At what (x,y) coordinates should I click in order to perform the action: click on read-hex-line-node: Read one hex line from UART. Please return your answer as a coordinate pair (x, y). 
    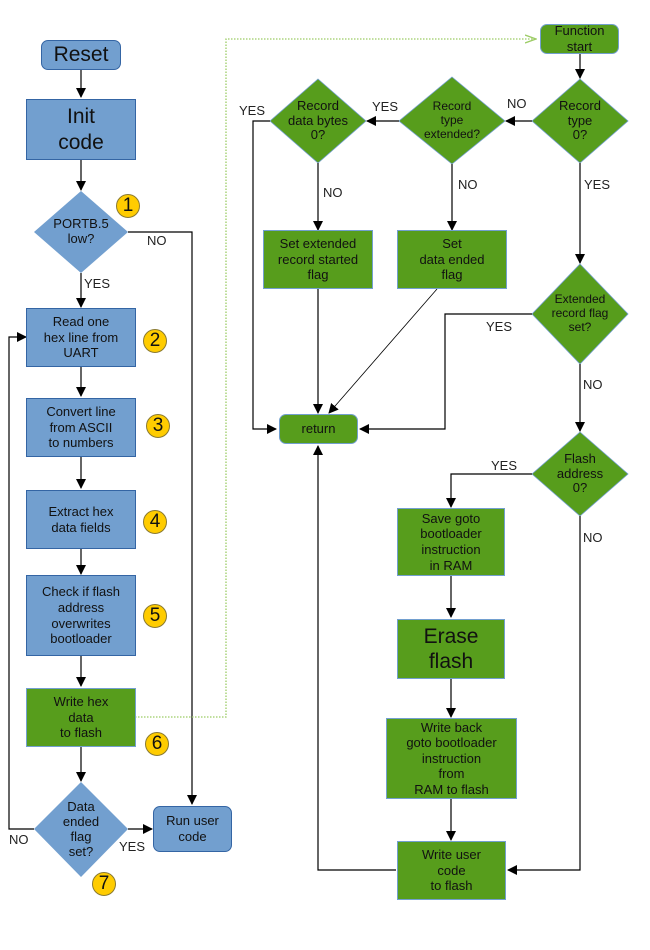
    Looking at the image, I should click on (81, 337).